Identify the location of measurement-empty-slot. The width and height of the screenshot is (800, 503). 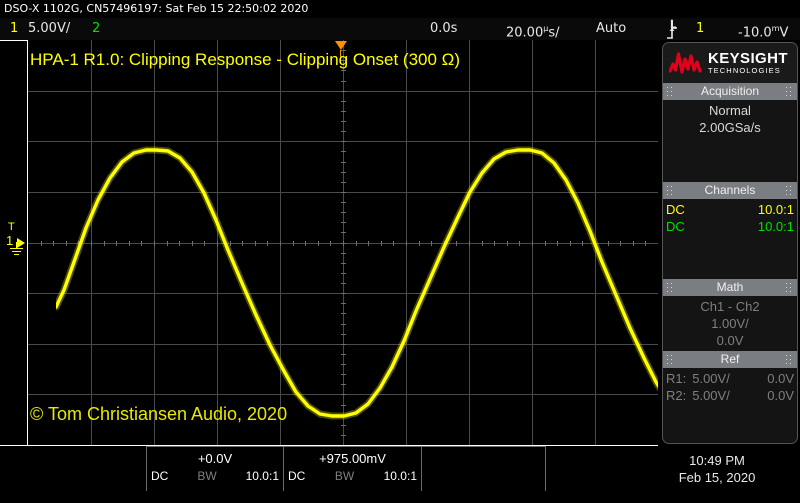
(484, 469).